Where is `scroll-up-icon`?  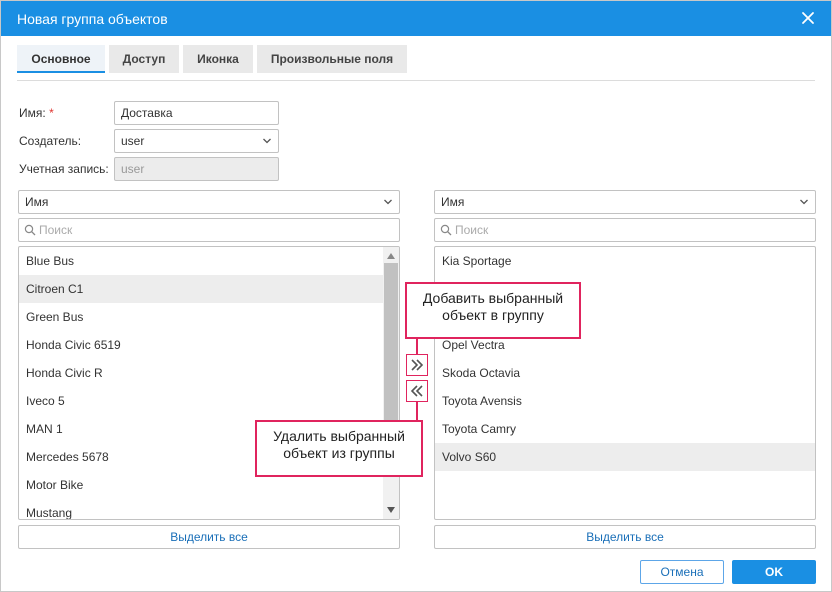
scroll-up-icon is located at coordinates (391, 256).